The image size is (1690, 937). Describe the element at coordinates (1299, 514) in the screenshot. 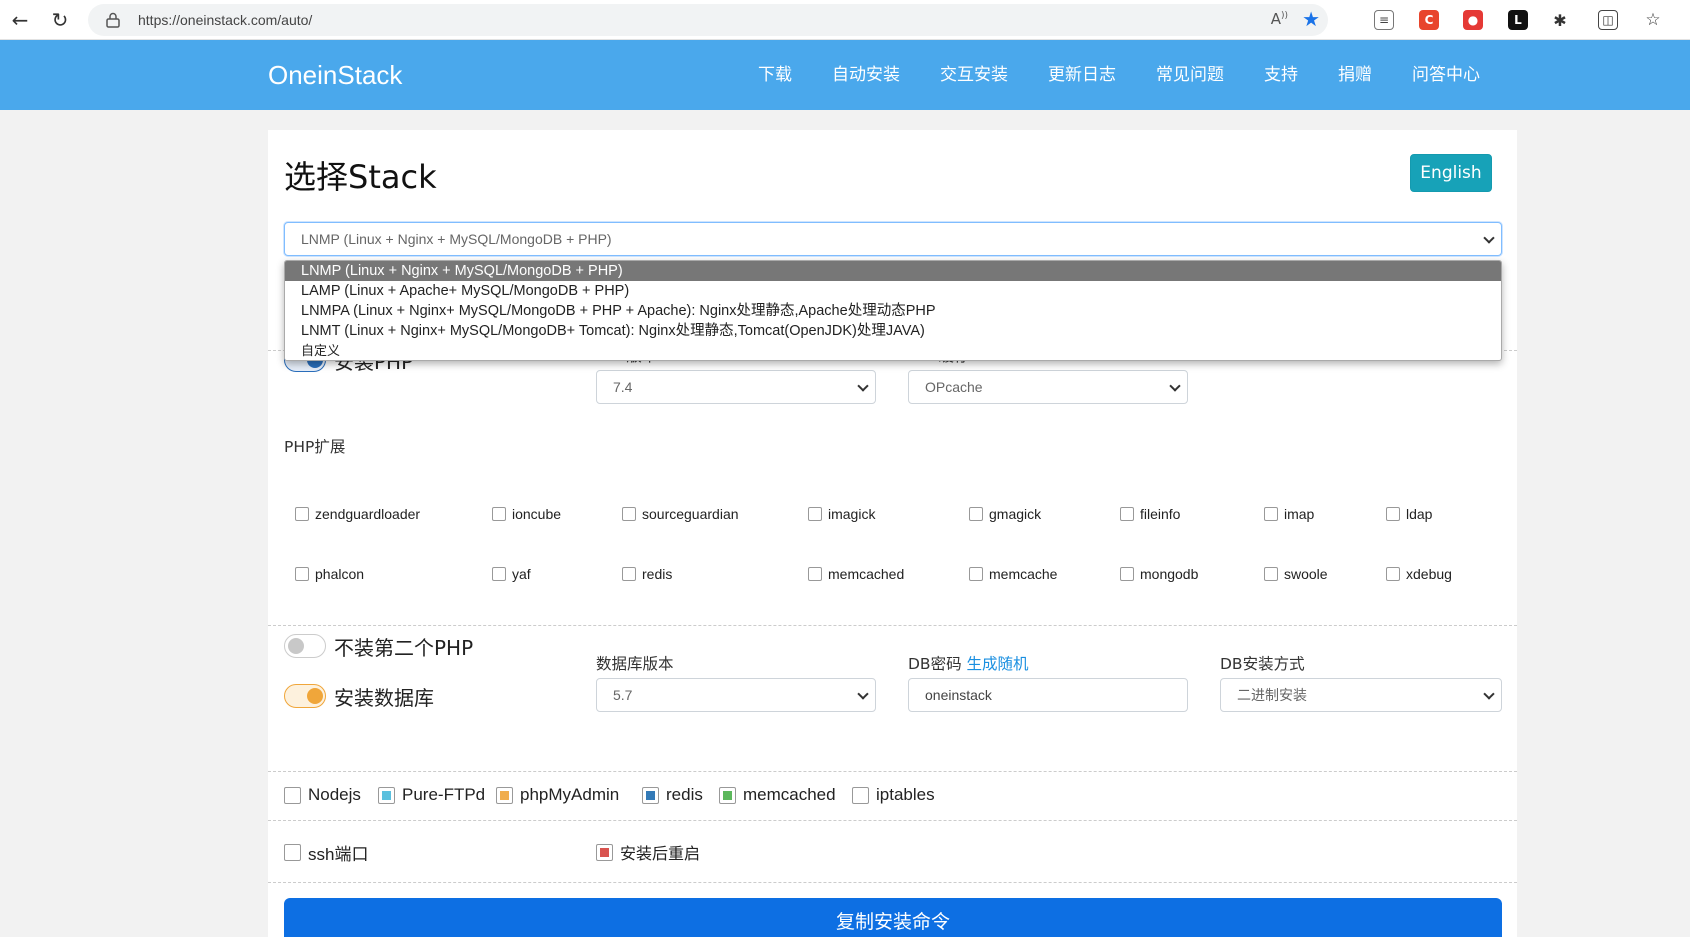

I see `ext-label: imap` at that location.